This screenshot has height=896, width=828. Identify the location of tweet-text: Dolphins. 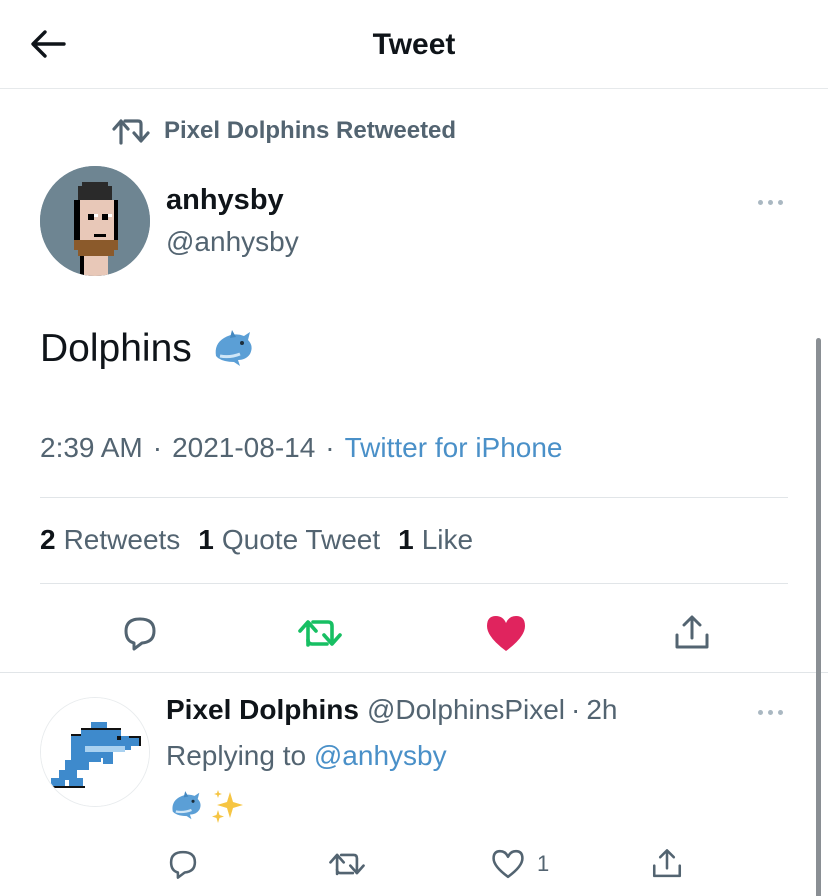
(148, 349).